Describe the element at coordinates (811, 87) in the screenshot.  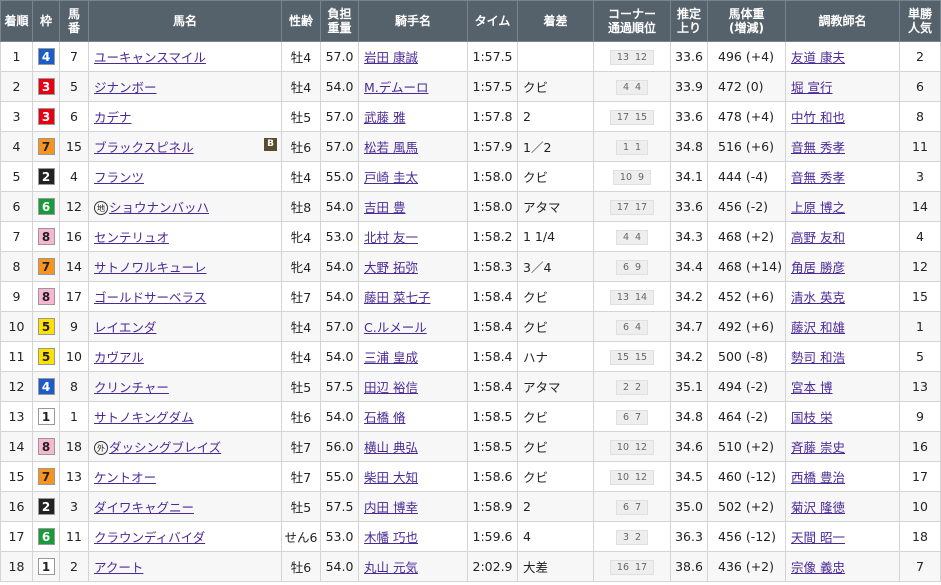
I see `trainer-link: 堀 宣行` at that location.